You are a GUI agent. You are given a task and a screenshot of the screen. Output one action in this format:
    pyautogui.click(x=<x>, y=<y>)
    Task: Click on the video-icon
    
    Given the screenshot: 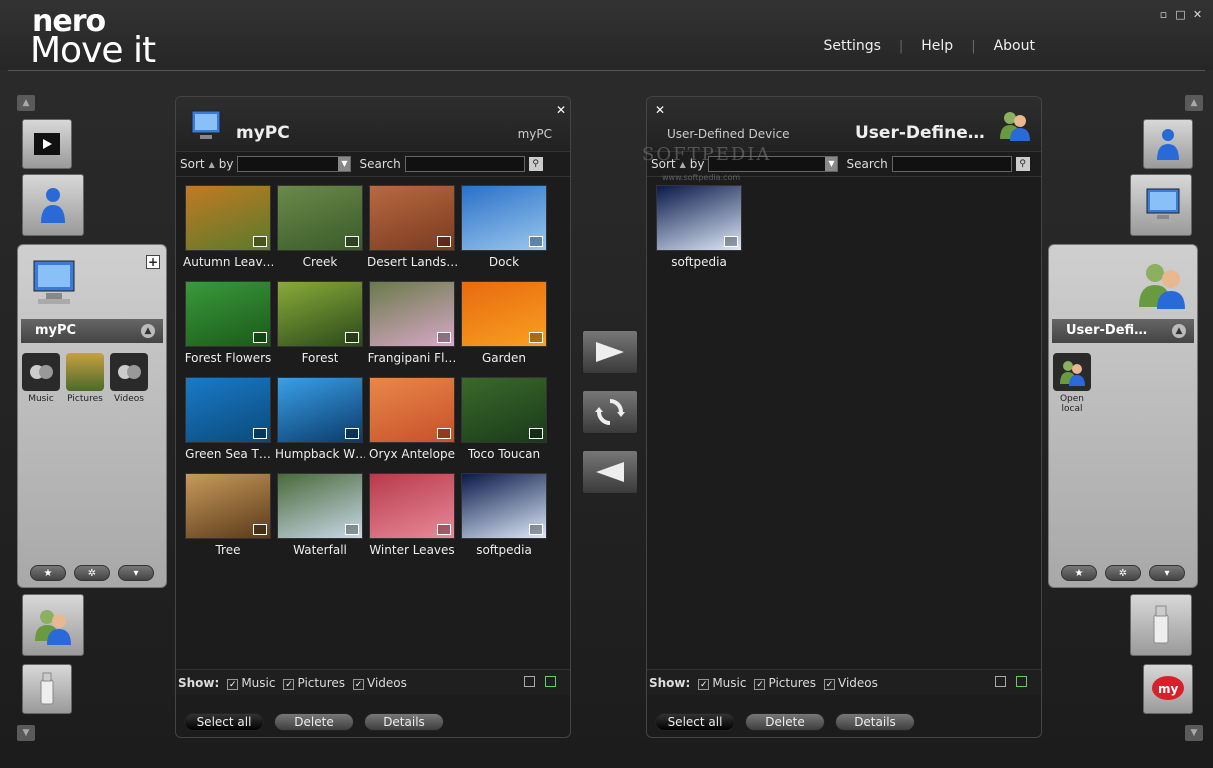 What is the action you would take?
    pyautogui.click(x=47, y=144)
    